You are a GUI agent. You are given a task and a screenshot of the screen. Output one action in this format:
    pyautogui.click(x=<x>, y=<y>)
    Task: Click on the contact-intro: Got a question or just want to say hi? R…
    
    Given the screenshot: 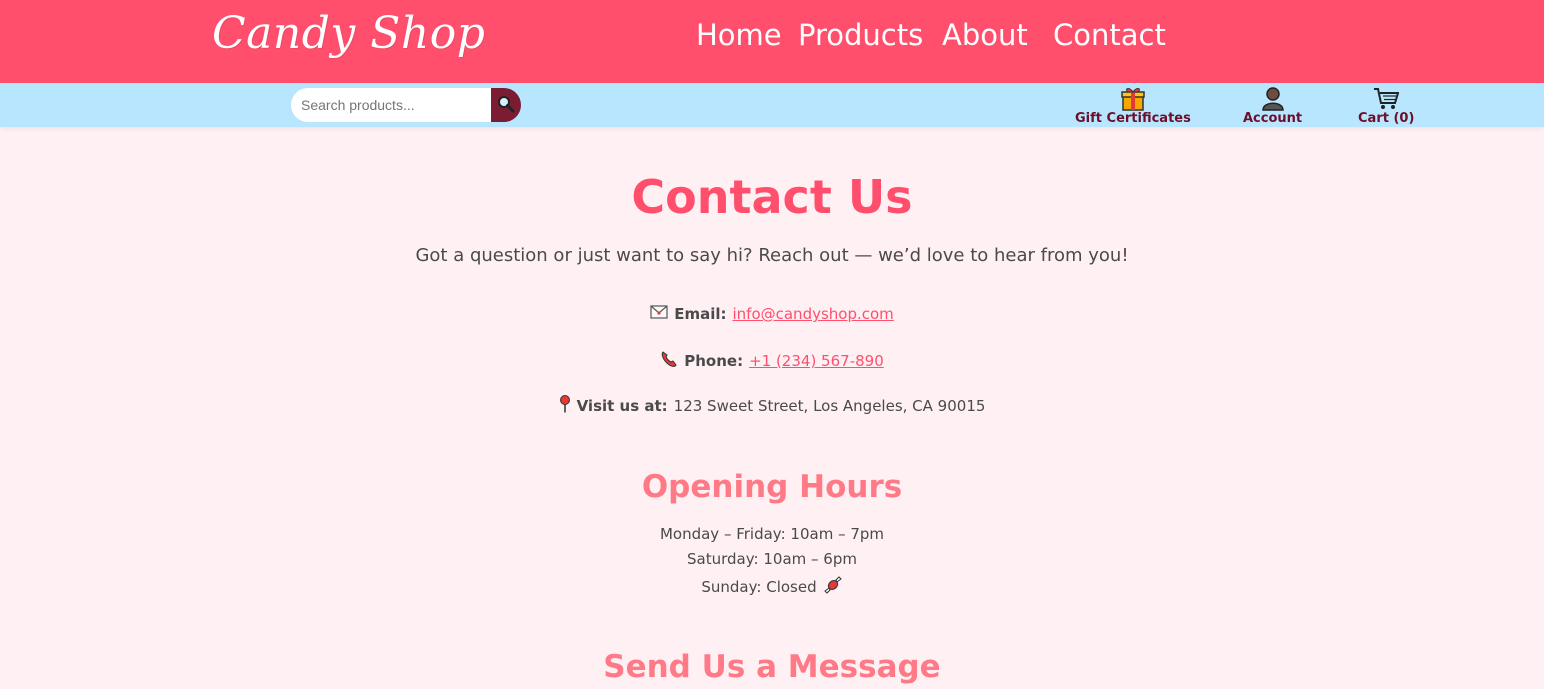 What is the action you would take?
    pyautogui.click(x=772, y=255)
    